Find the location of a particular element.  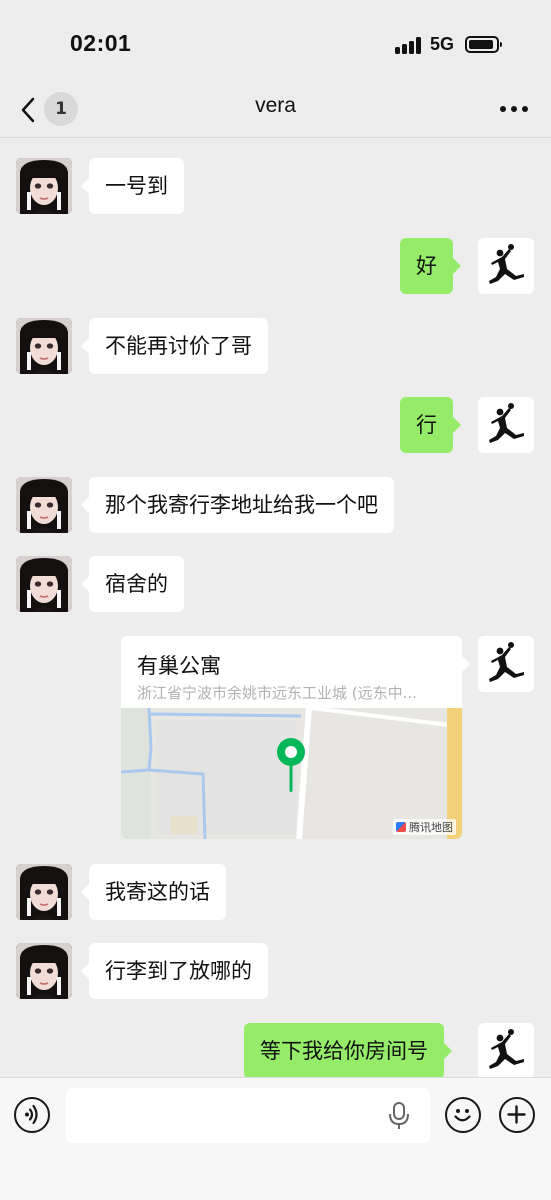

input-bar is located at coordinates (275, 1138).